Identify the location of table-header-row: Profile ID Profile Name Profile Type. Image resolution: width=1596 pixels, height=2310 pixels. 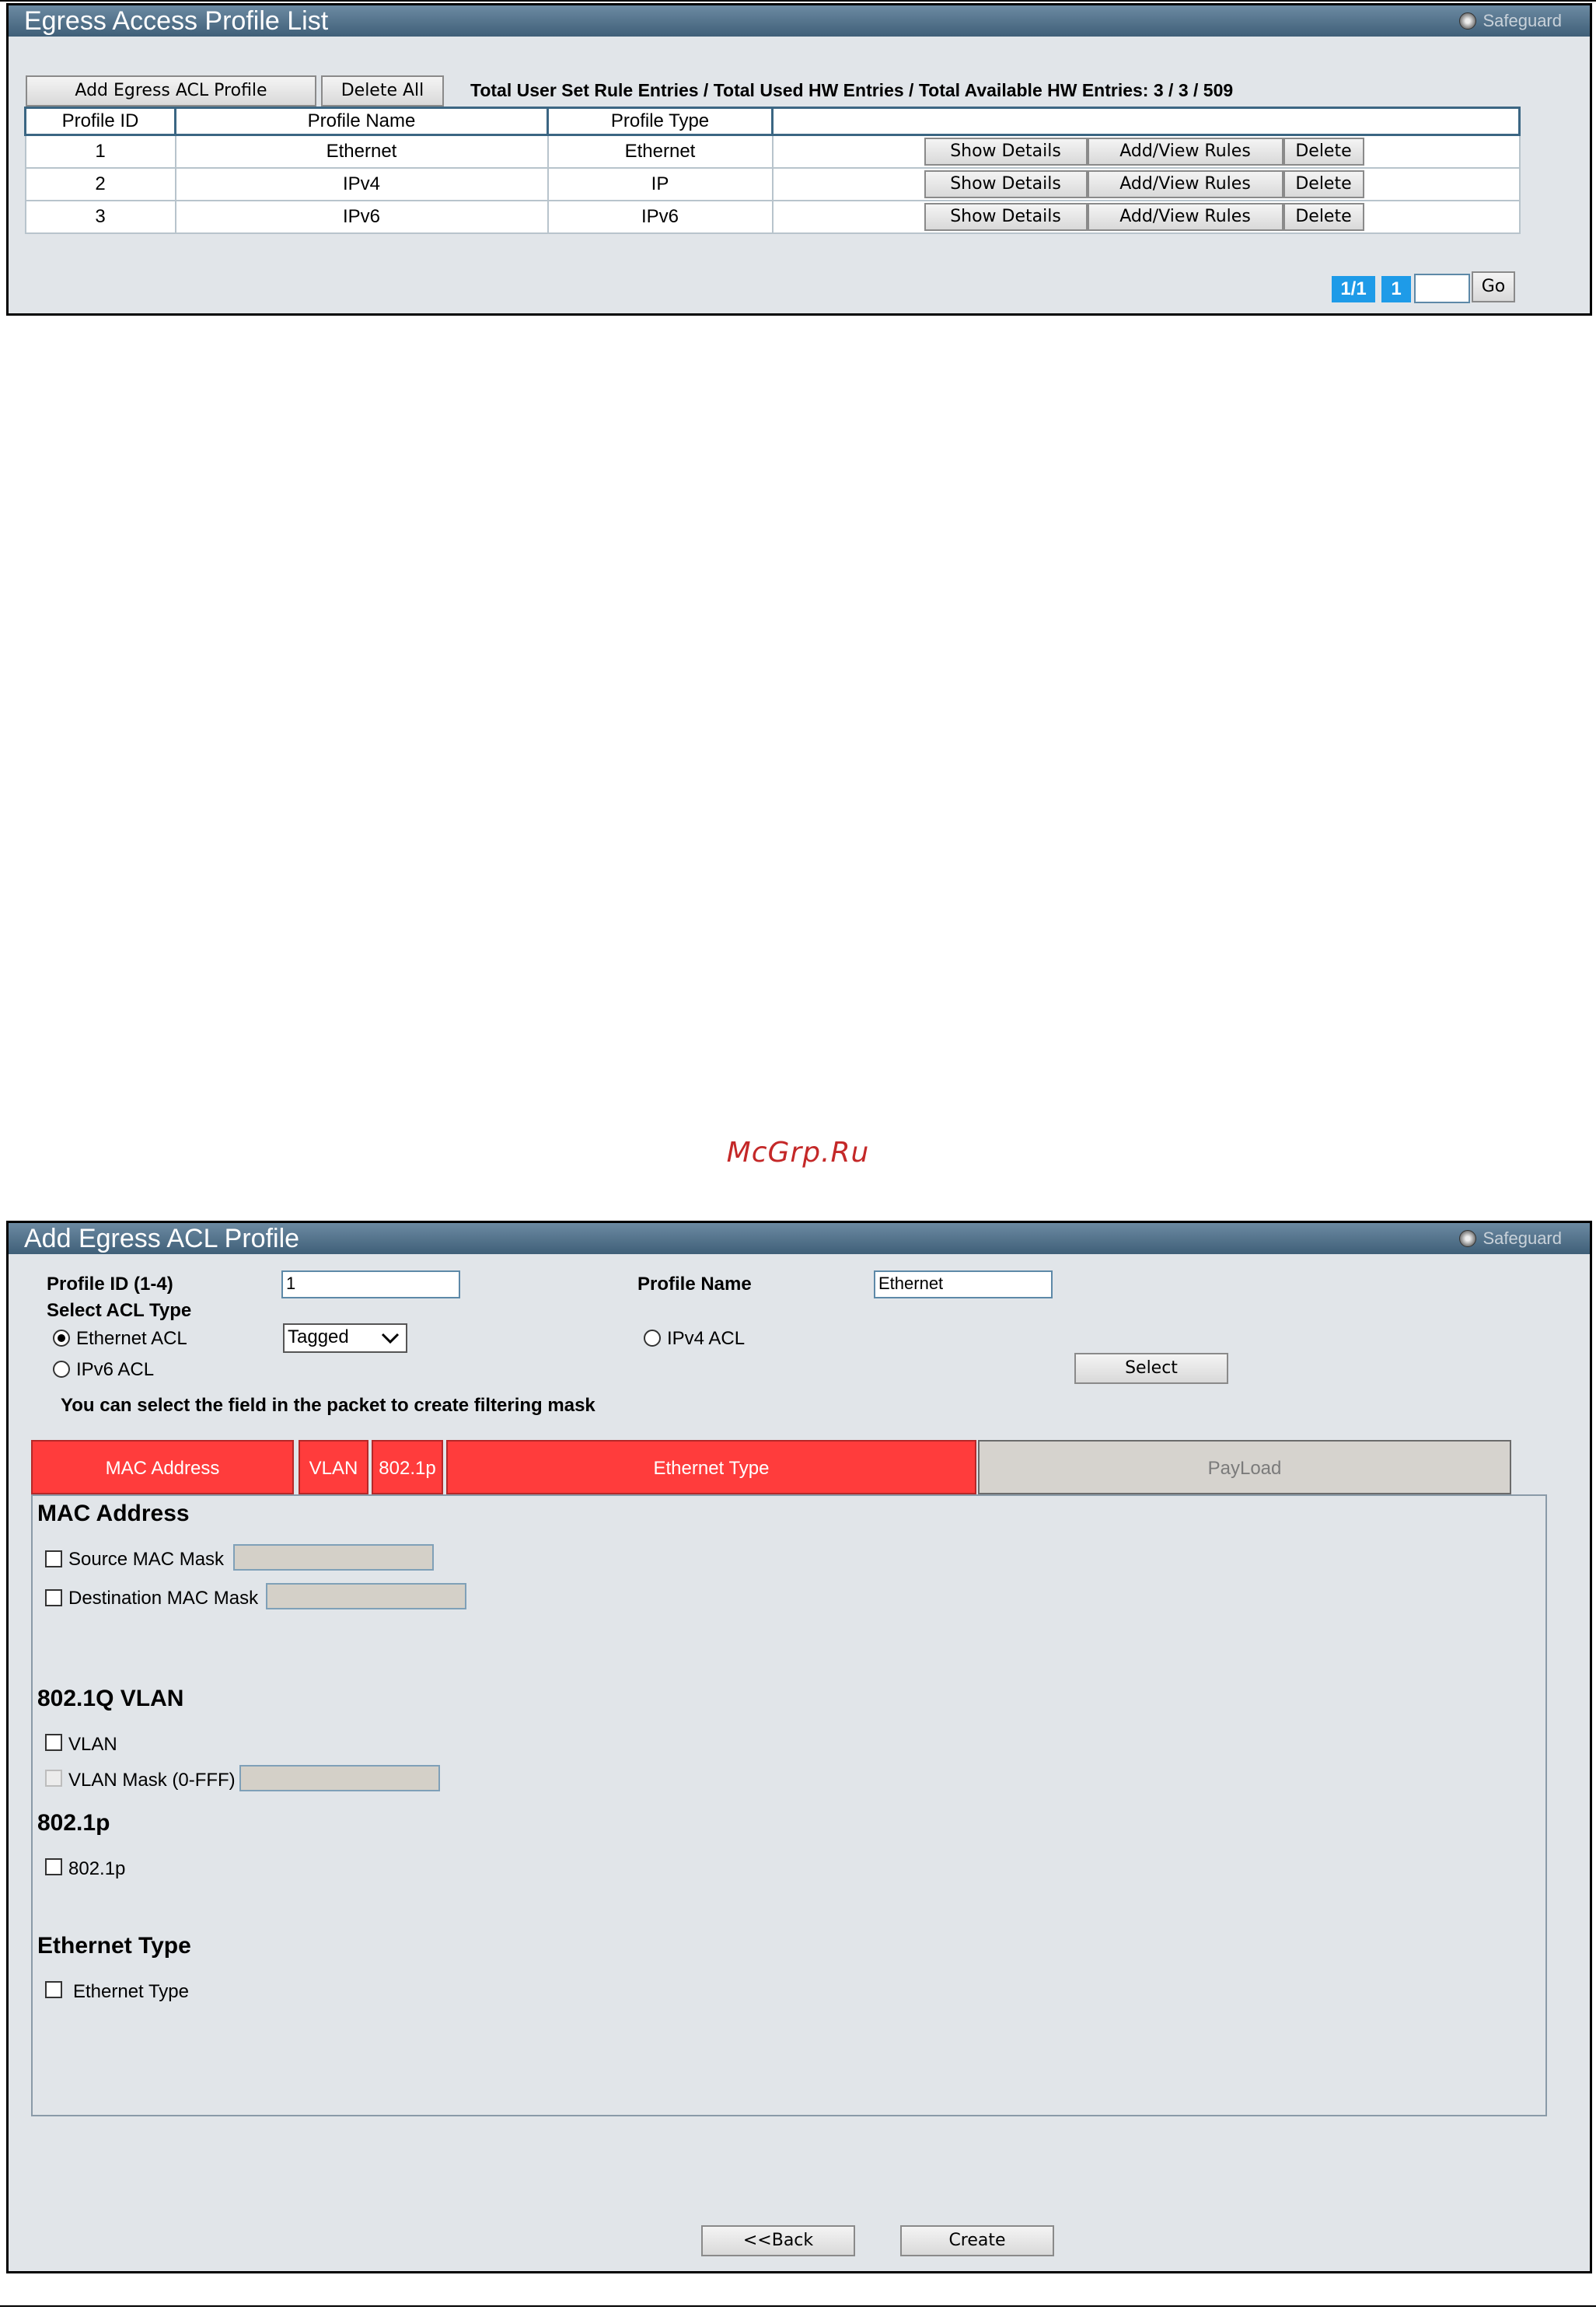
(773, 121).